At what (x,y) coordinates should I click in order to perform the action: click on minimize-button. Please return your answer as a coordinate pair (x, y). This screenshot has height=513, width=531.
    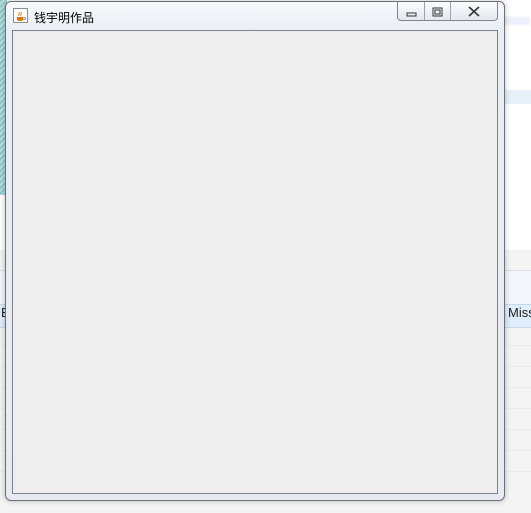
    Looking at the image, I should click on (411, 11).